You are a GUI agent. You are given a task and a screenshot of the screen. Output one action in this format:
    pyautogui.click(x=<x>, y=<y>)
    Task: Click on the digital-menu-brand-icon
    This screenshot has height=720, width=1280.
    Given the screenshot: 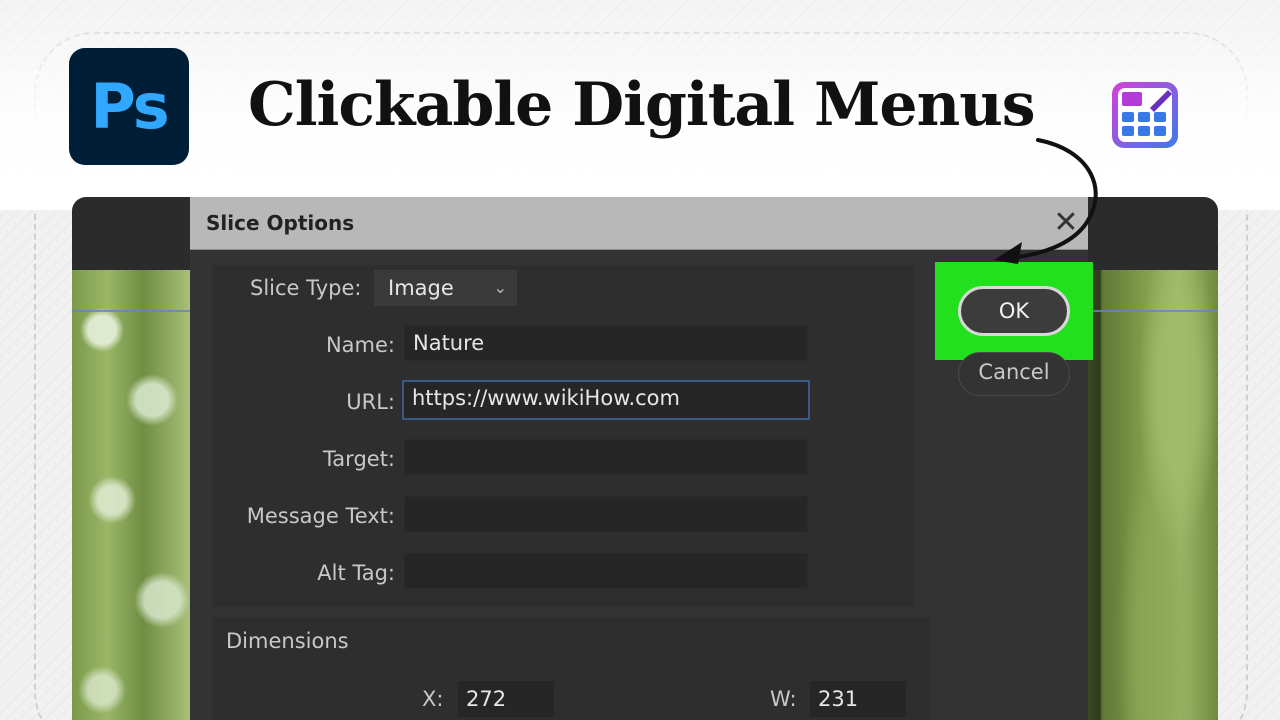 What is the action you would take?
    pyautogui.click(x=1145, y=115)
    